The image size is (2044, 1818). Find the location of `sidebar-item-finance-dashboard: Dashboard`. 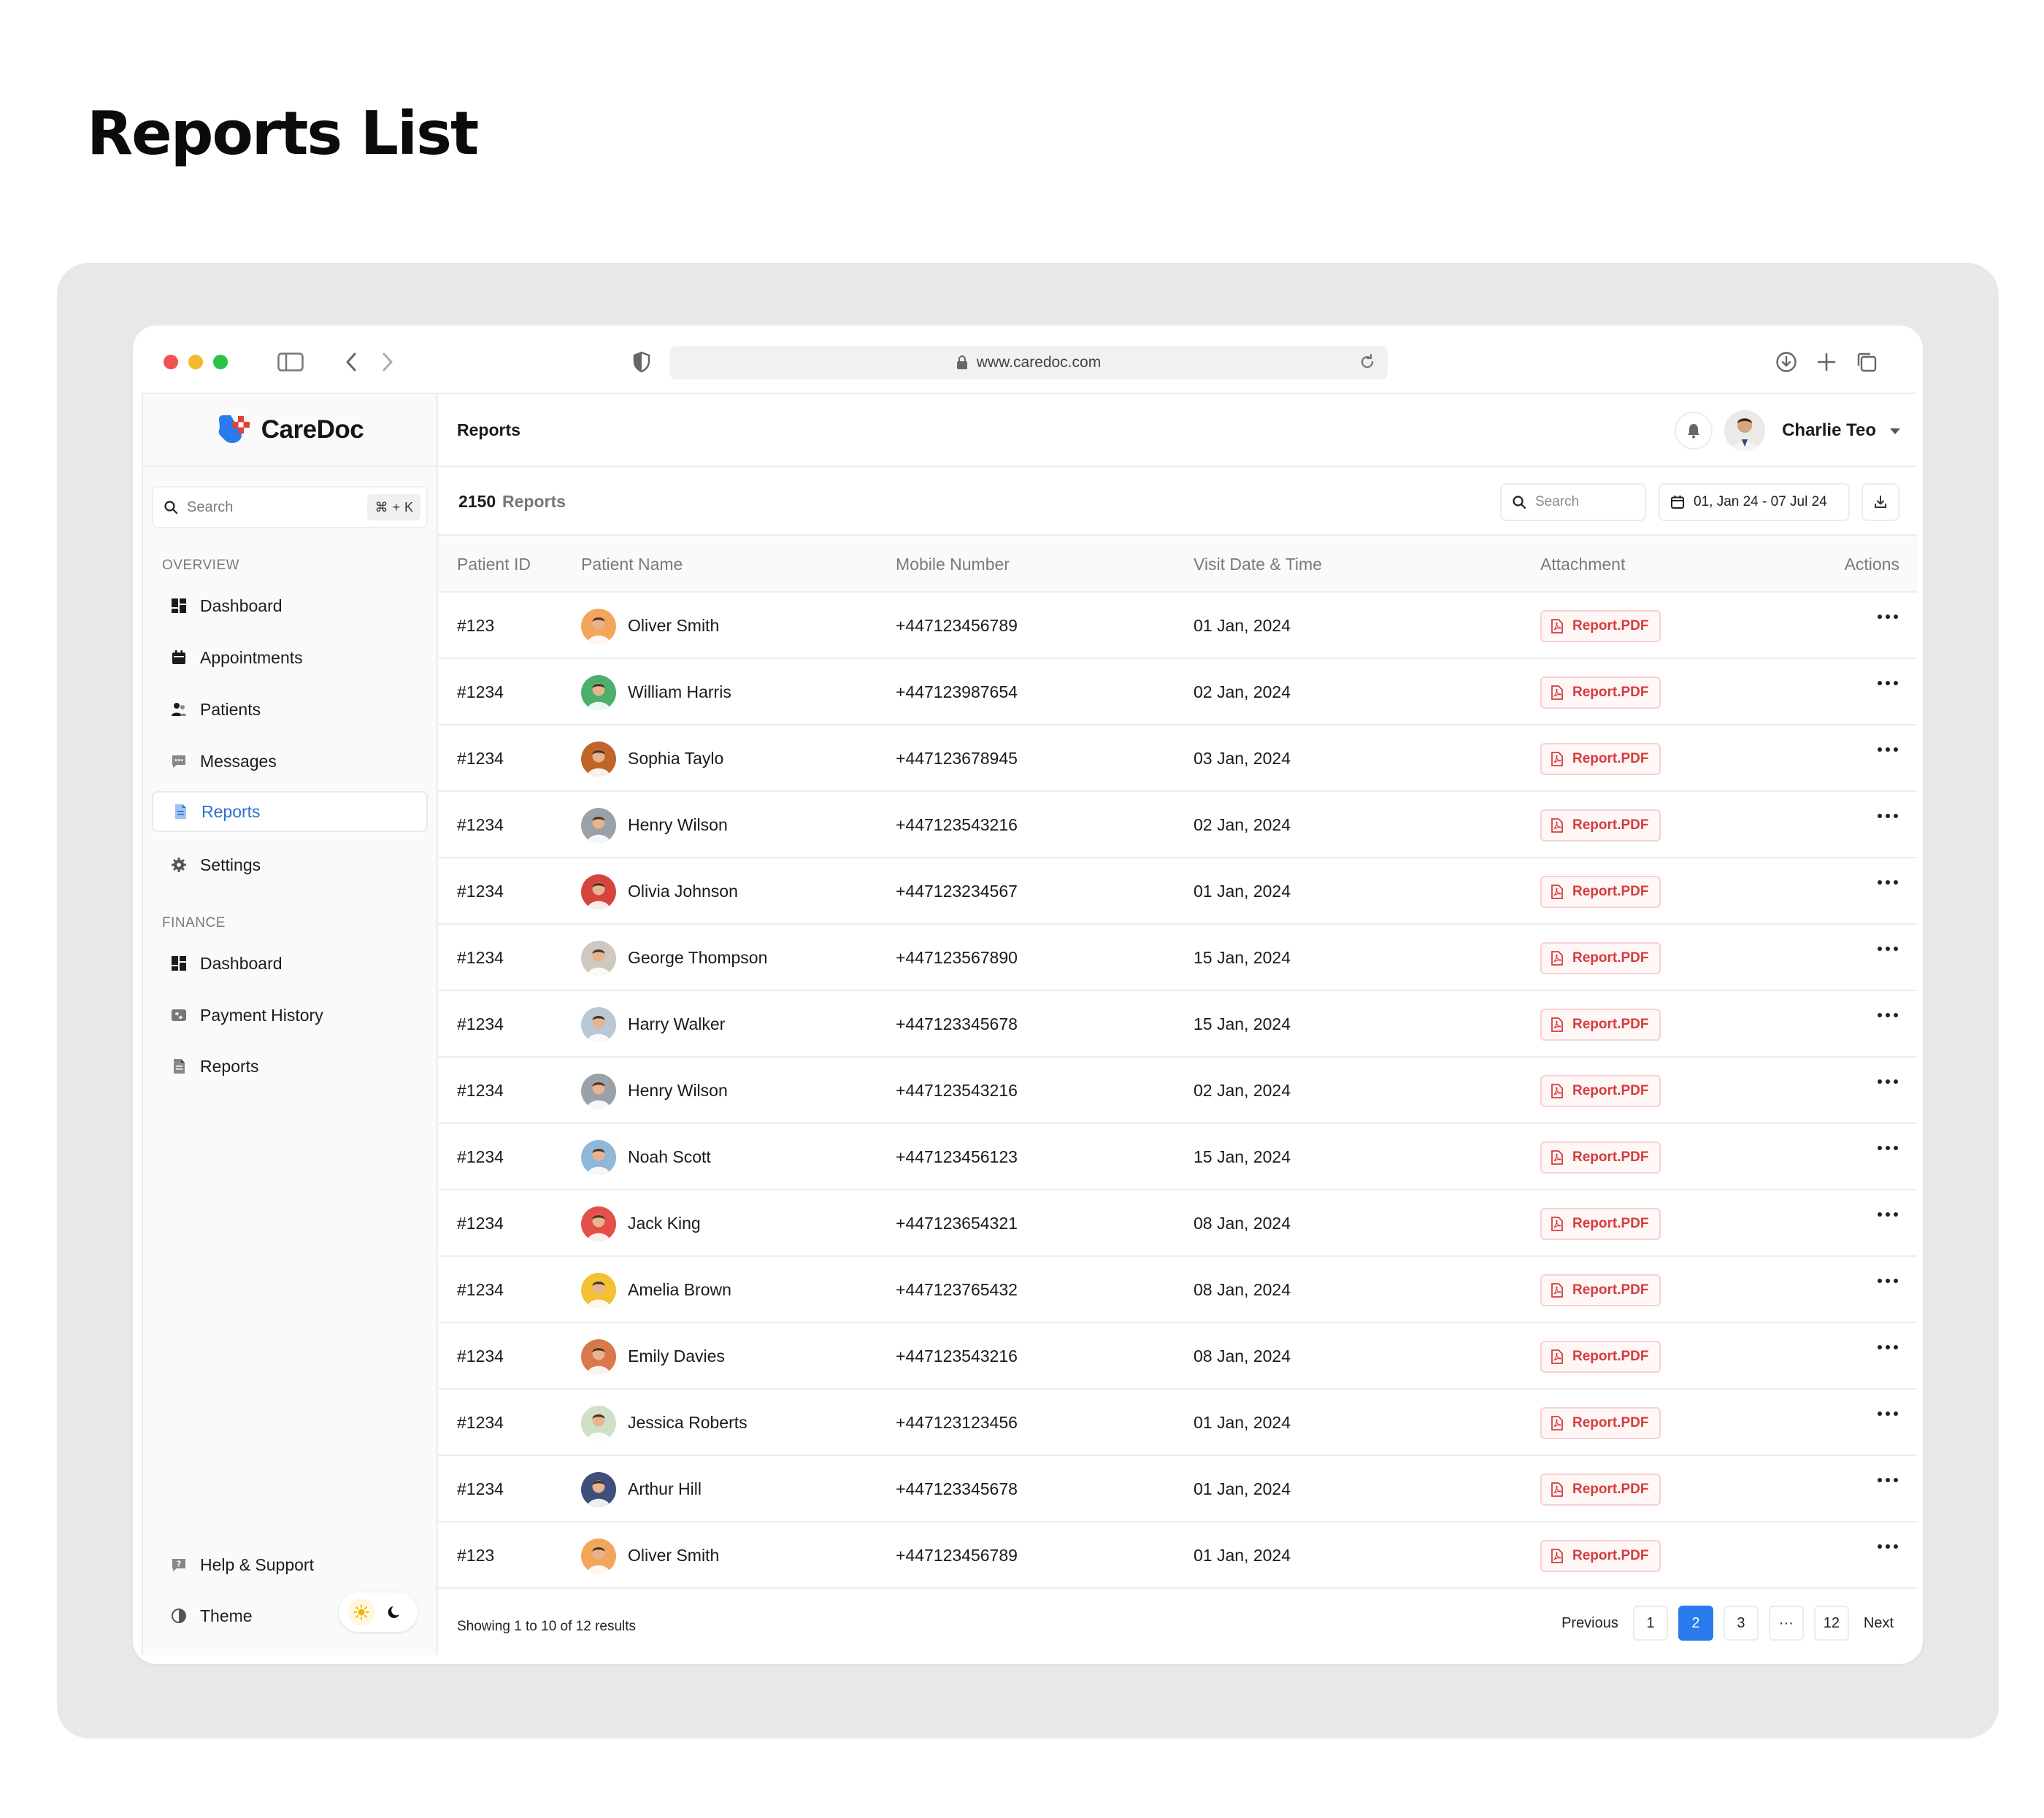

sidebar-item-finance-dashboard: Dashboard is located at coordinates (290, 963).